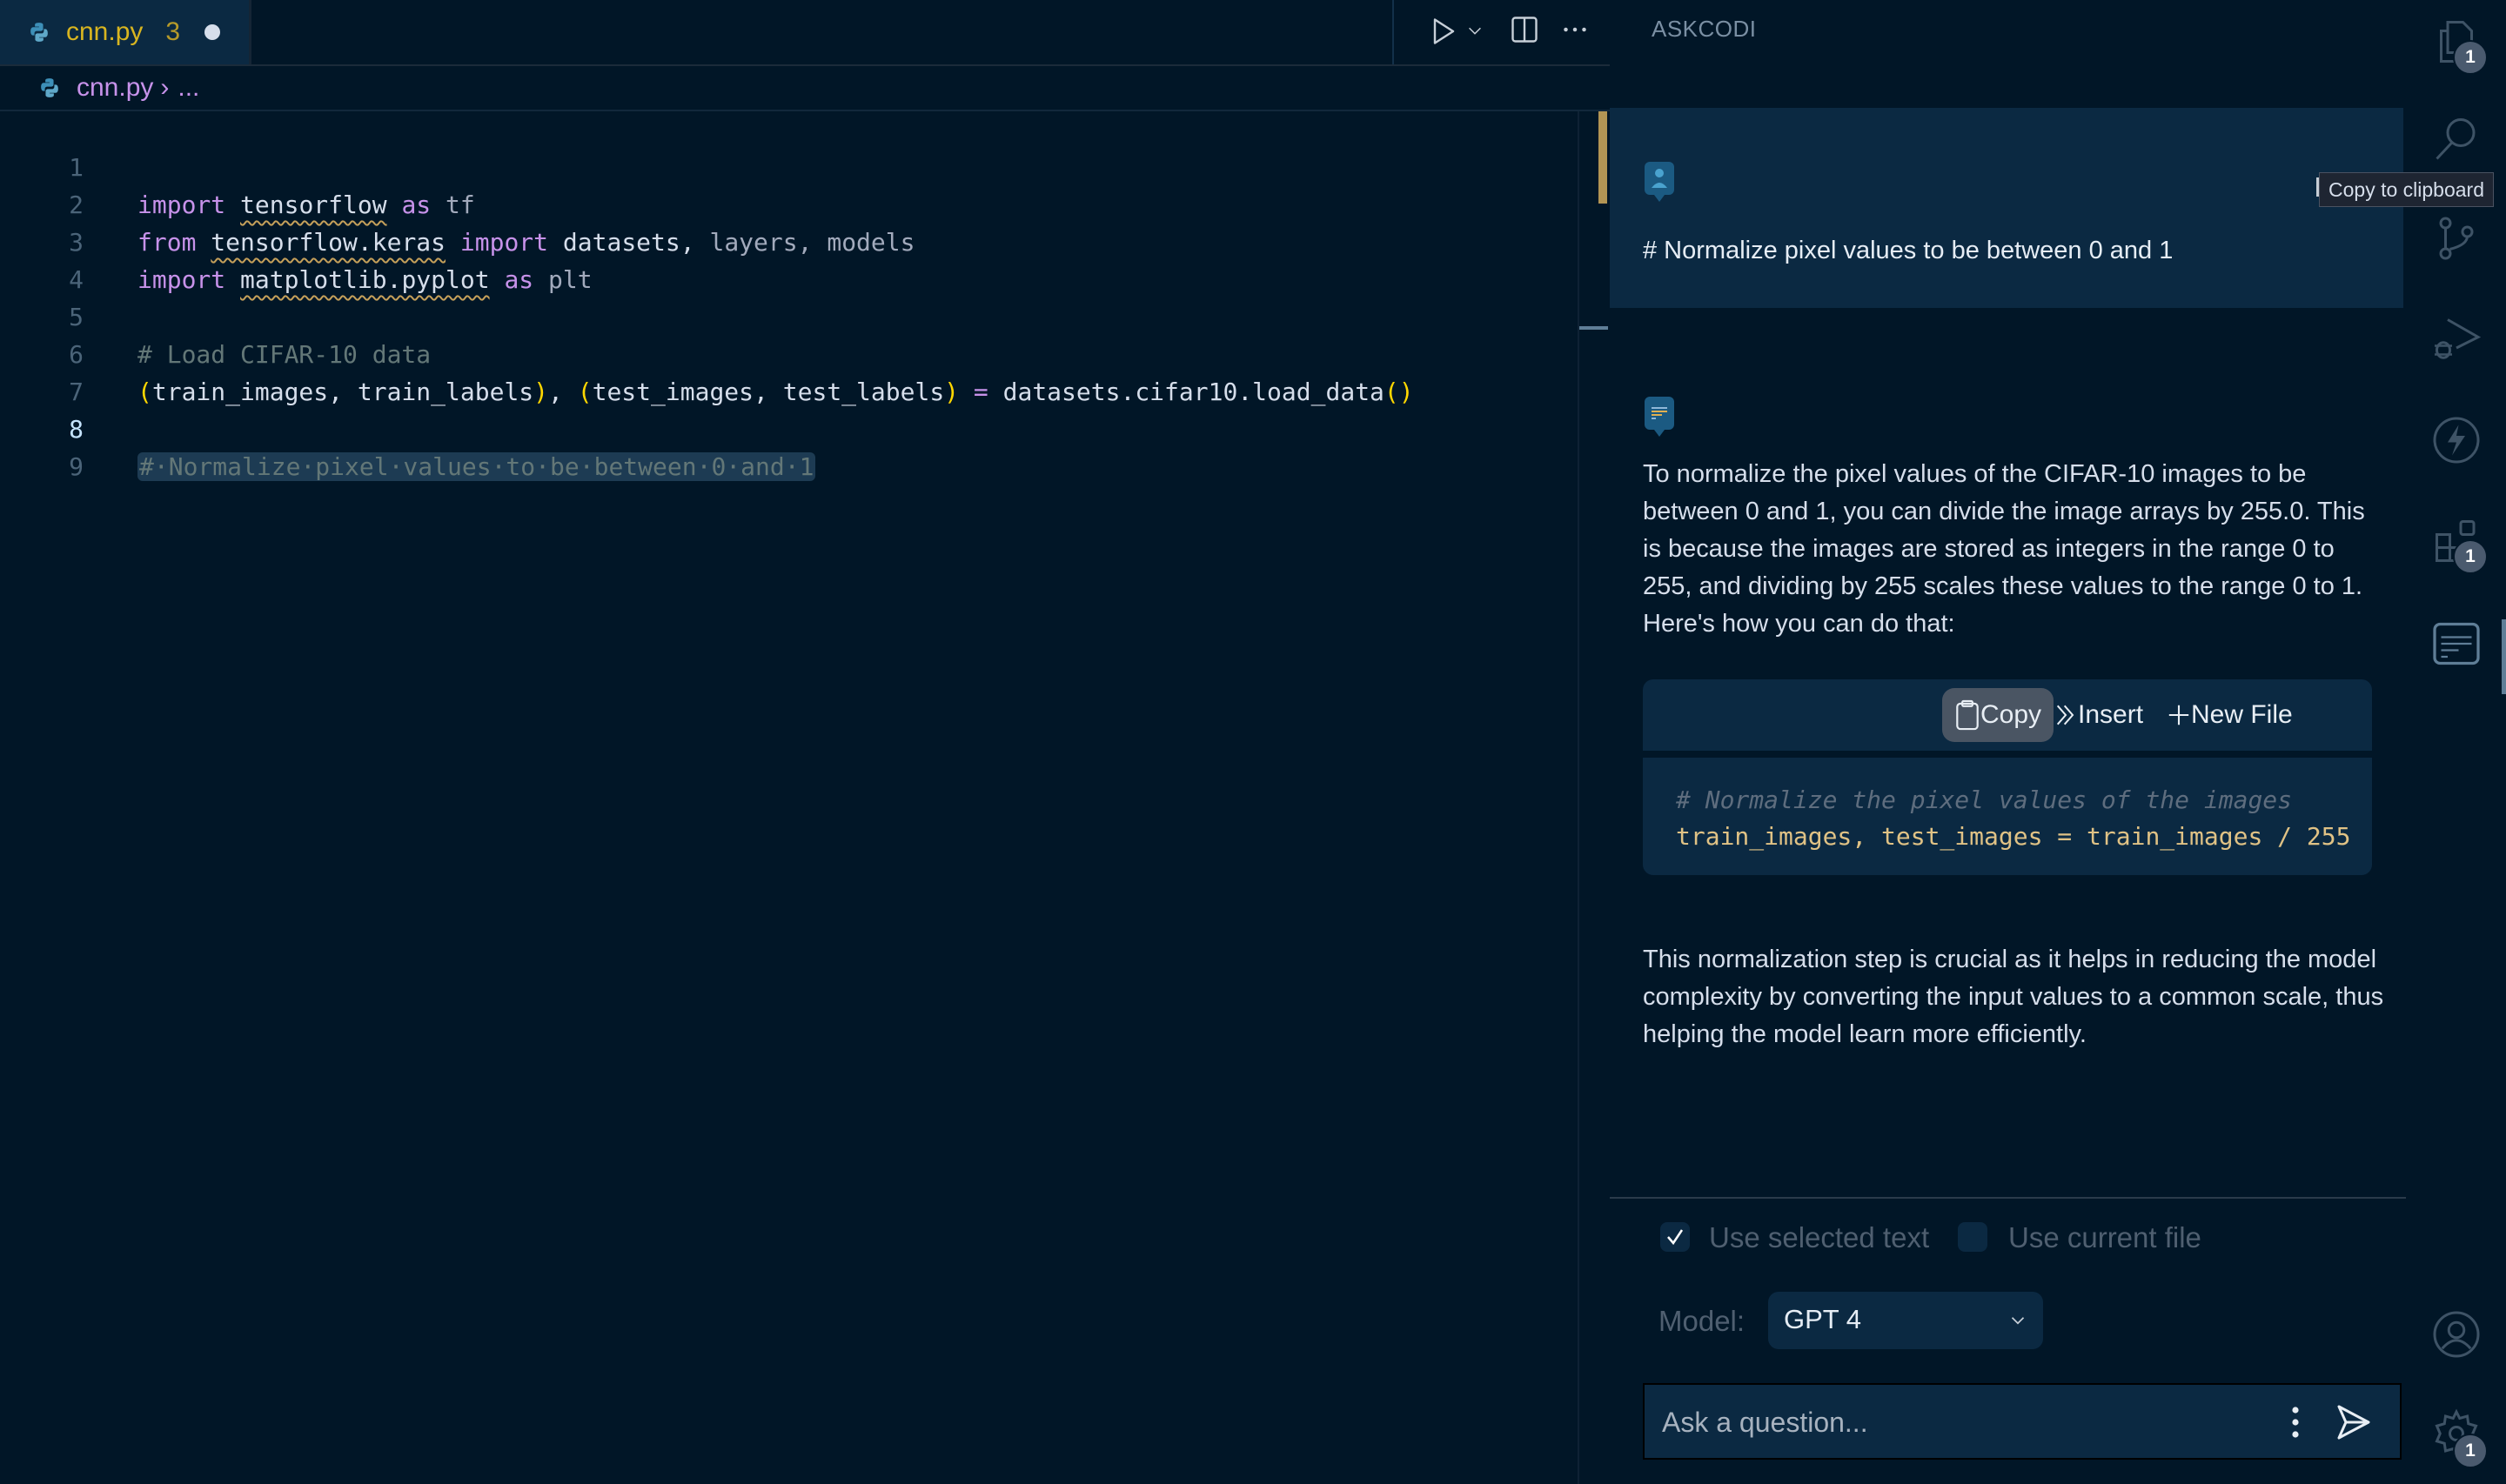 The height and width of the screenshot is (1484, 2506). What do you see at coordinates (1593, 328) in the screenshot?
I see `overview-ruler-cursor` at bounding box center [1593, 328].